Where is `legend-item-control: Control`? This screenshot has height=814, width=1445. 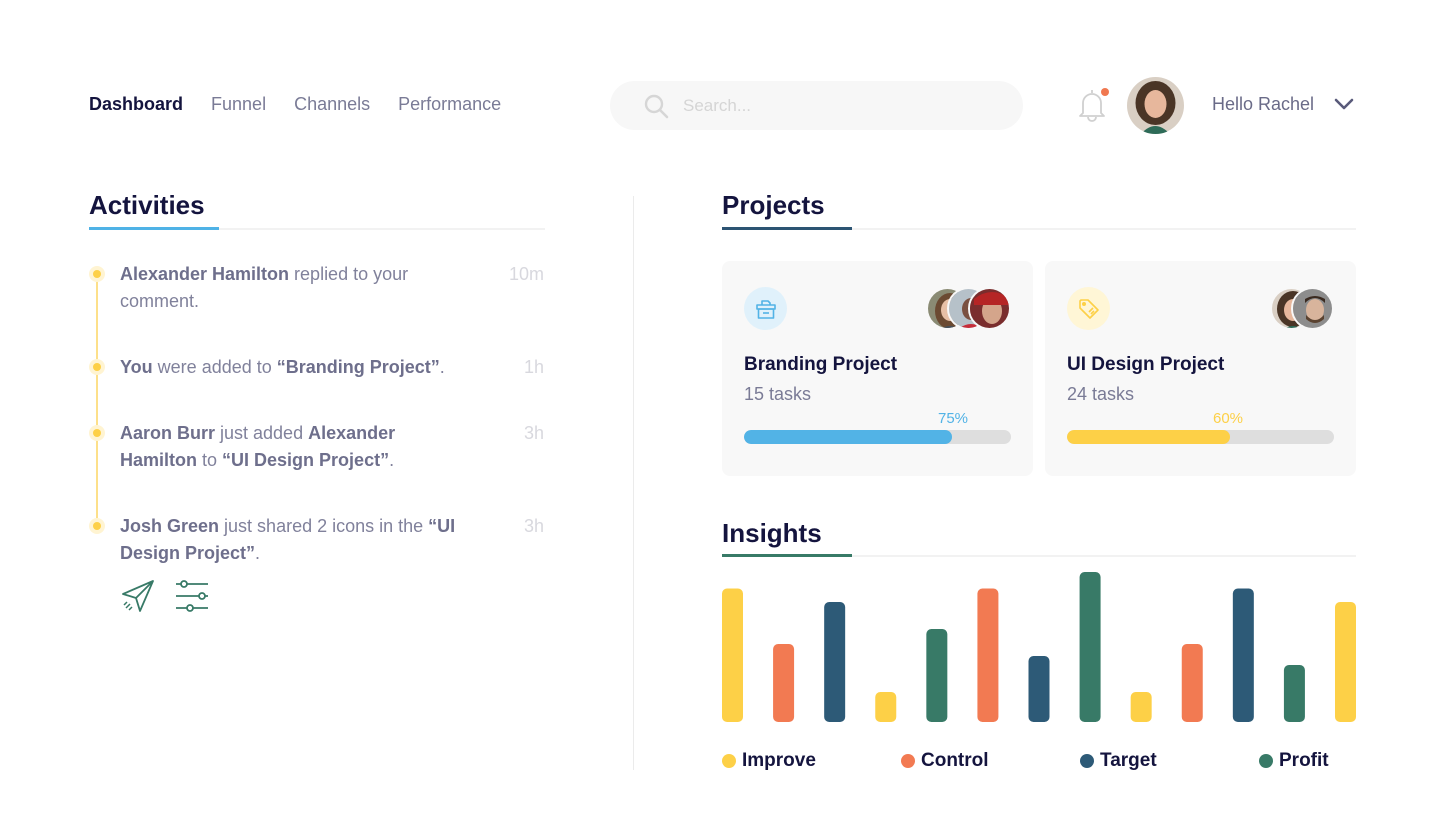 legend-item-control: Control is located at coordinates (945, 761).